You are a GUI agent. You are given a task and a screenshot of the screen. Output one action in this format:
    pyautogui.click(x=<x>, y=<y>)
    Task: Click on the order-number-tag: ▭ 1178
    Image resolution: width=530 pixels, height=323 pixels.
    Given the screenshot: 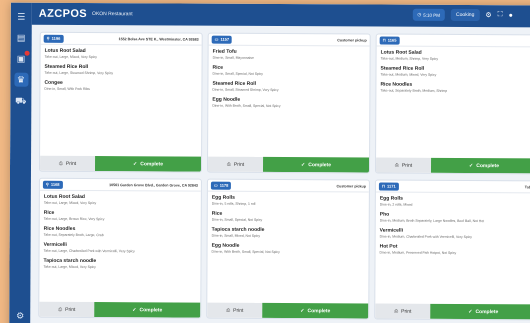 What is the action you would take?
    pyautogui.click(x=221, y=185)
    